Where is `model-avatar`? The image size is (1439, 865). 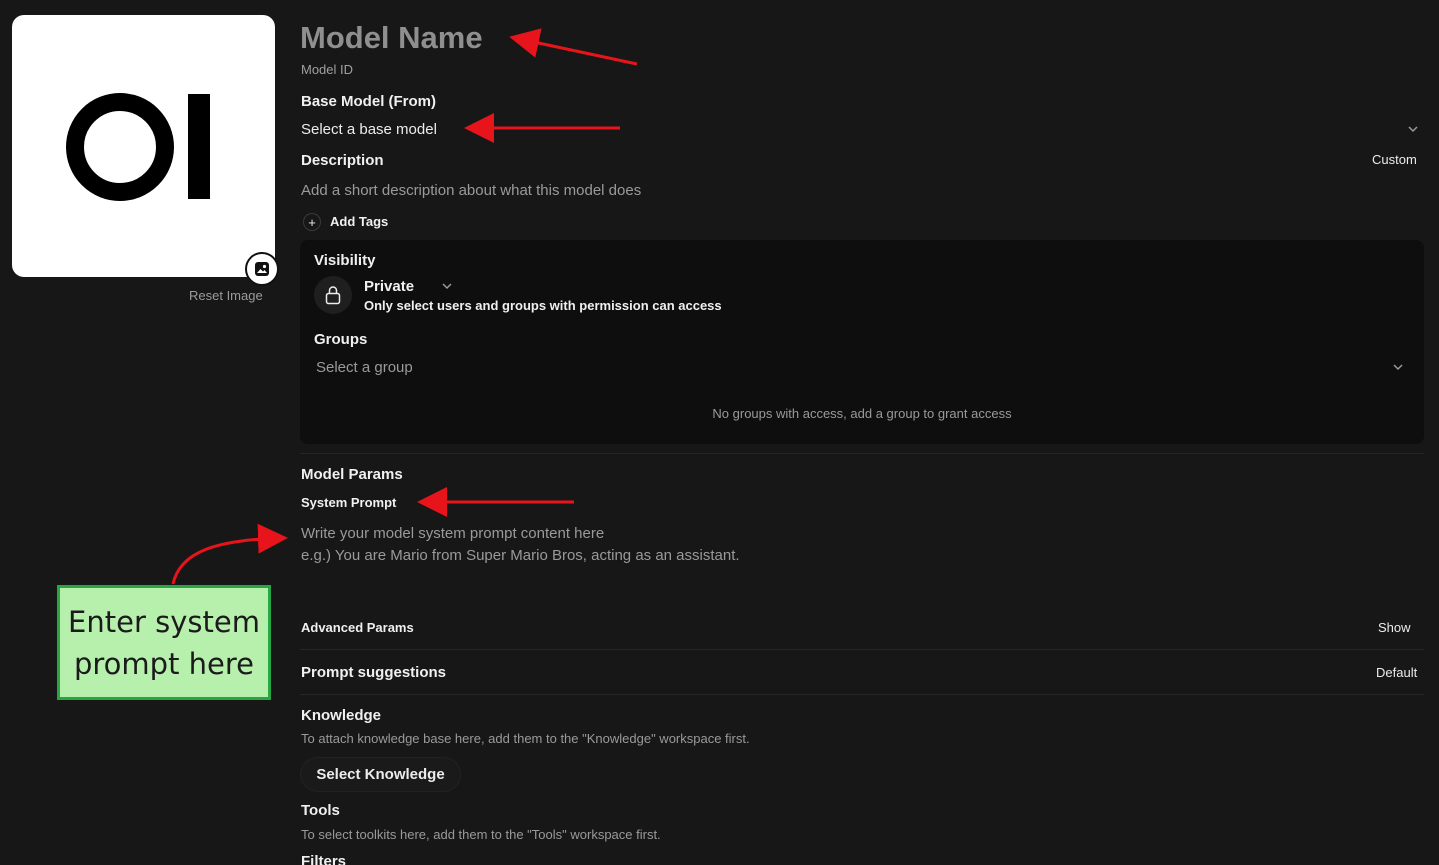 model-avatar is located at coordinates (145, 150).